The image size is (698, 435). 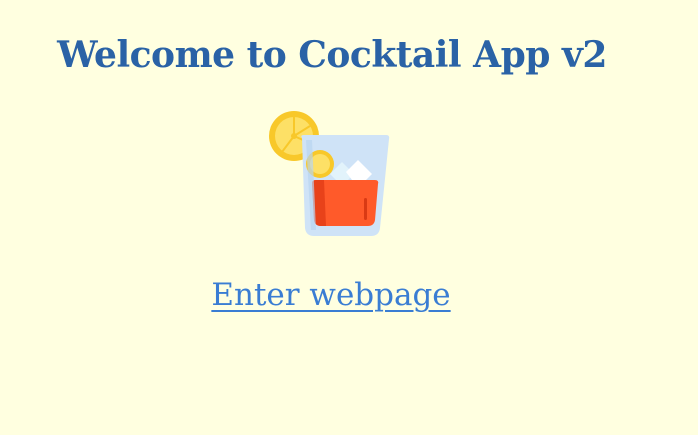 What do you see at coordinates (329, 173) in the screenshot?
I see `cocktail-glass-icon` at bounding box center [329, 173].